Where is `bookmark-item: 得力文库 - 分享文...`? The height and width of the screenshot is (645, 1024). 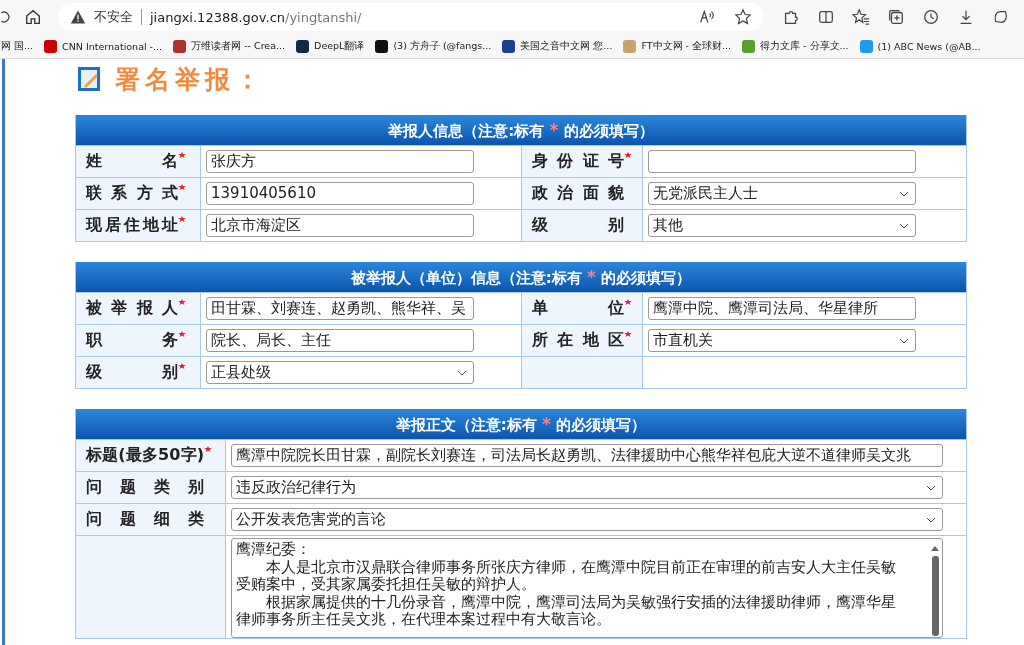
bookmark-item: 得力文库 - 分享文... is located at coordinates (795, 46).